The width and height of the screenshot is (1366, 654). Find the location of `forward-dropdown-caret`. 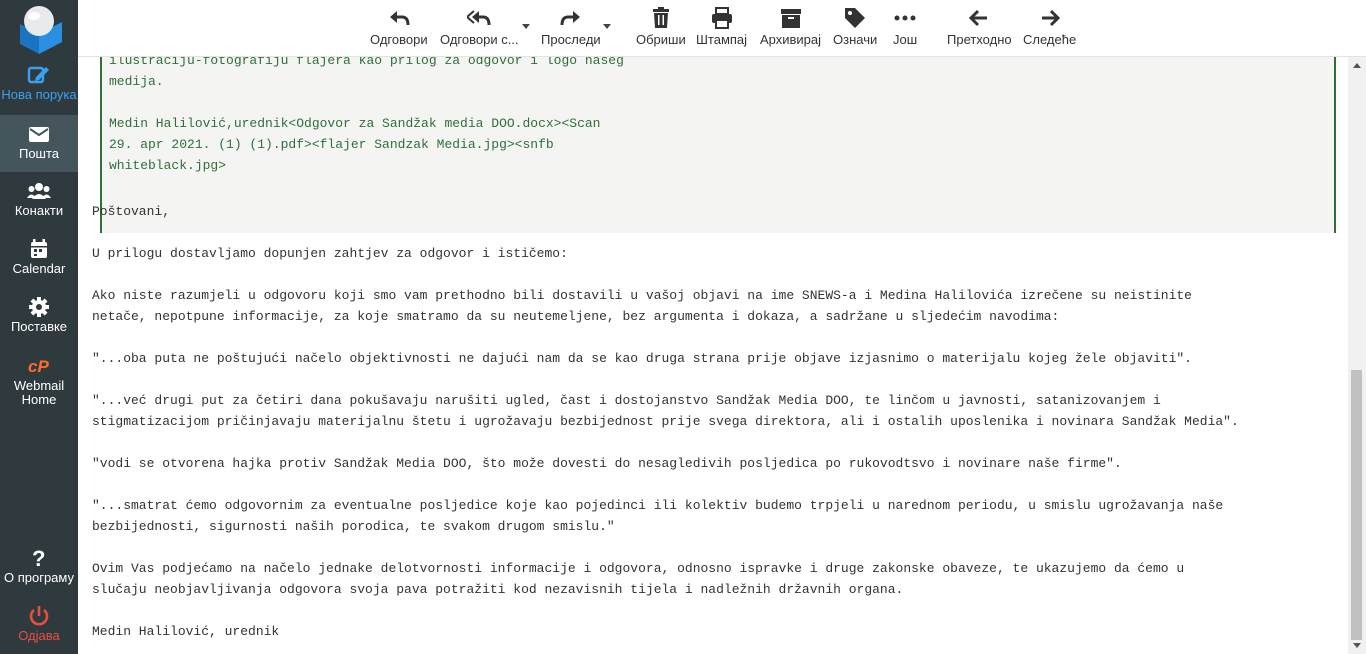

forward-dropdown-caret is located at coordinates (607, 26).